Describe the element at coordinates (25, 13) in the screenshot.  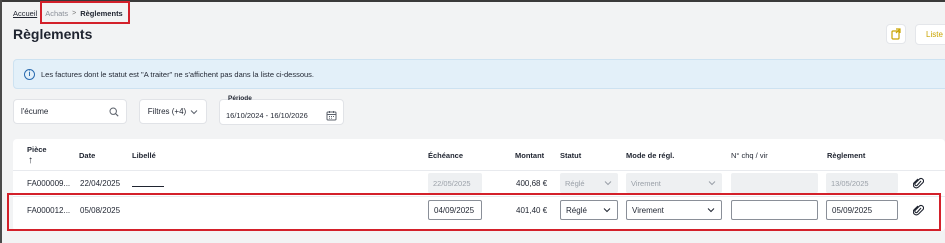
I see `breadcrumb-home-link: Accueil` at that location.